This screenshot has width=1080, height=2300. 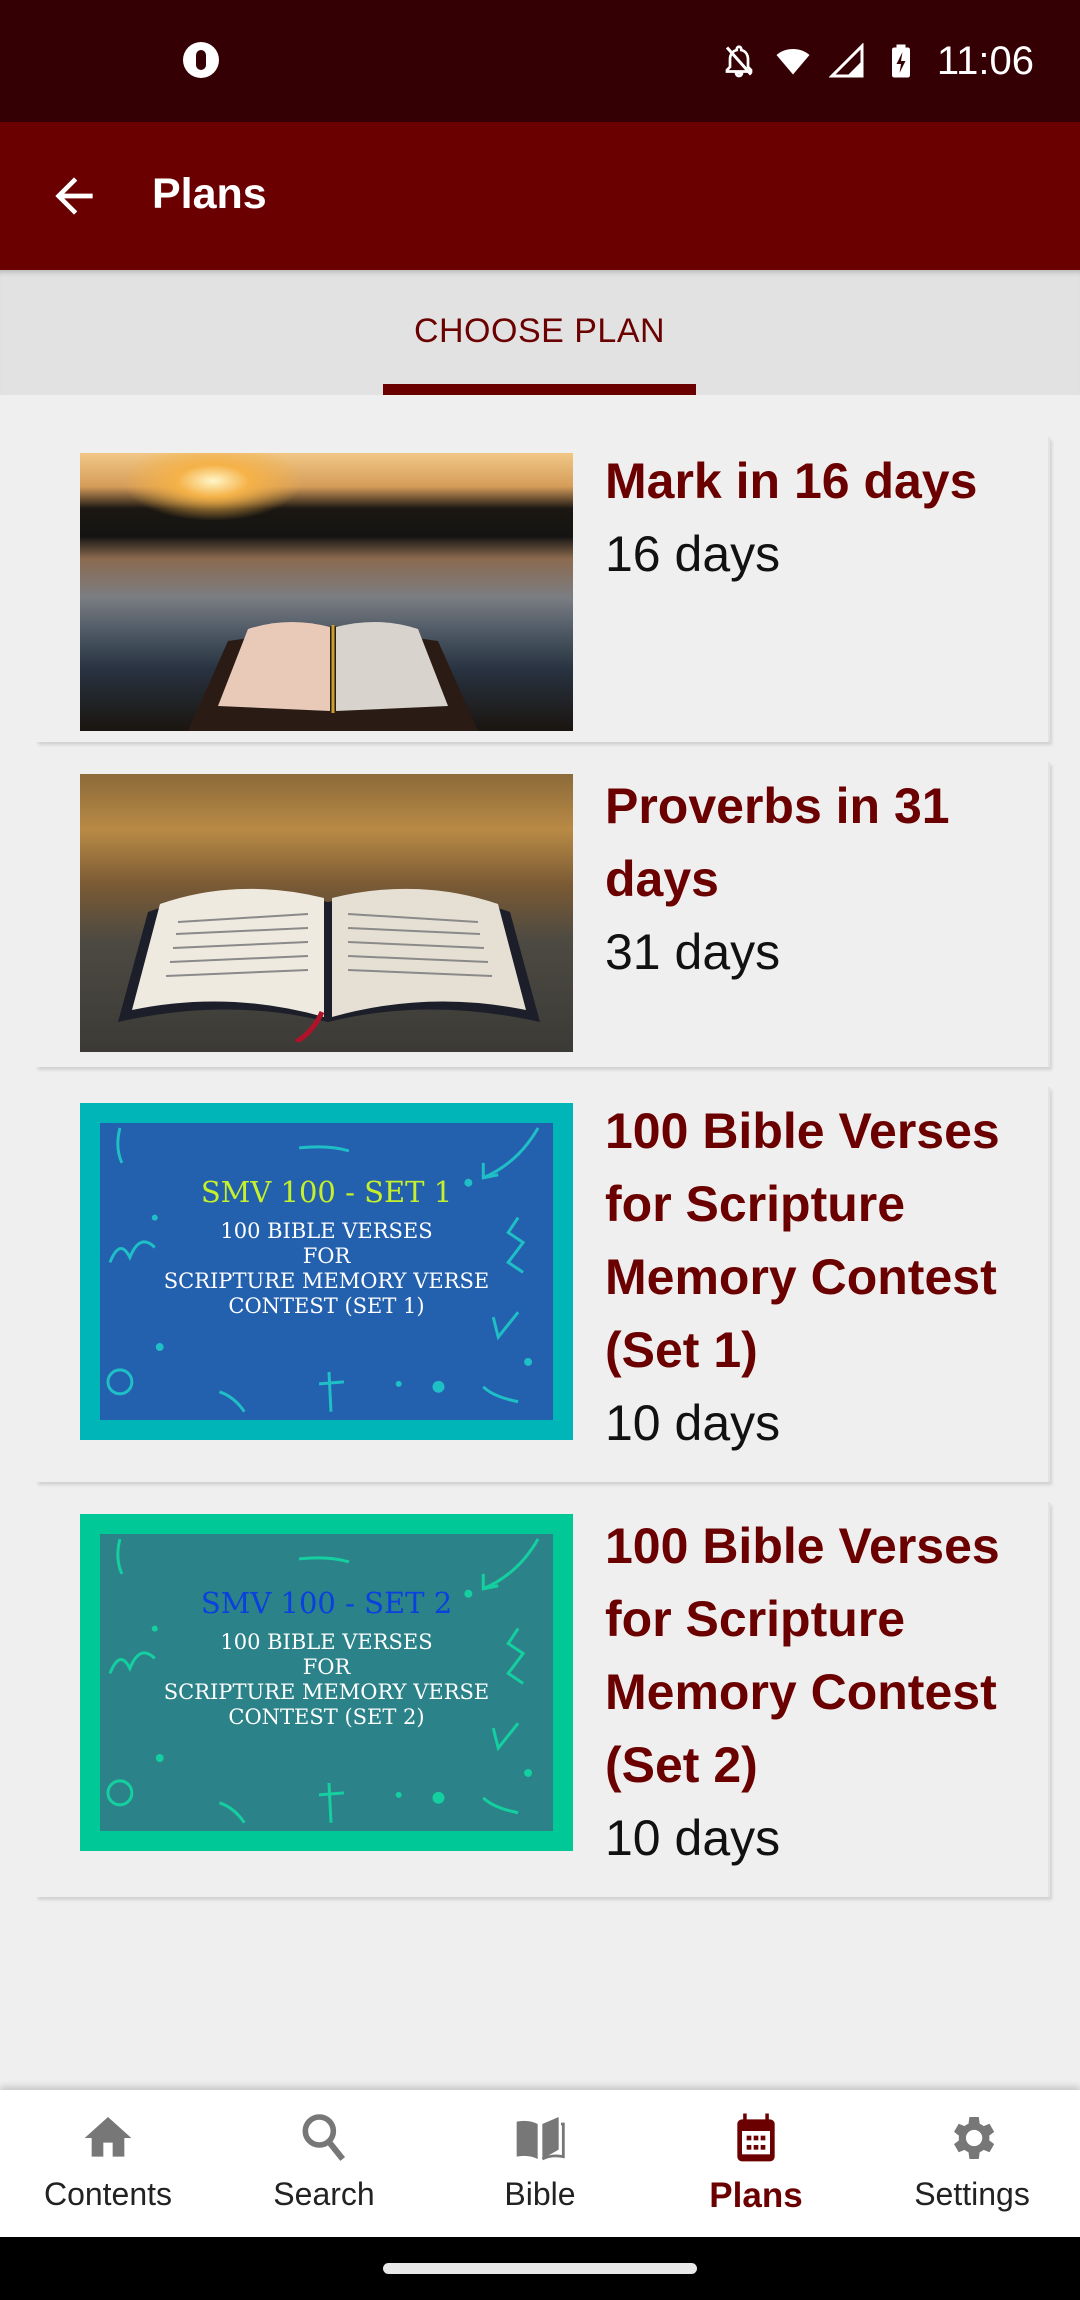 What do you see at coordinates (324, 2163) in the screenshot?
I see `nav-item-search: Search` at bounding box center [324, 2163].